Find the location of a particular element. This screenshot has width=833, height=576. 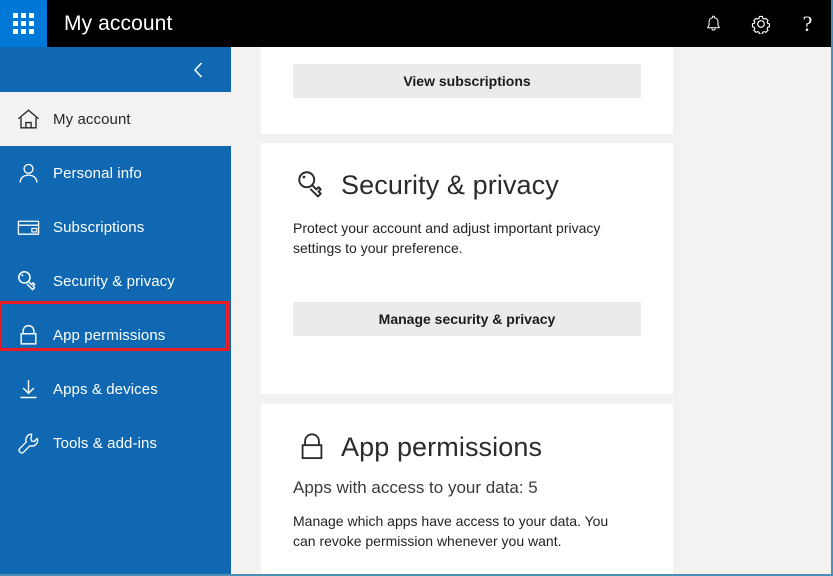

notifications-button is located at coordinates (713, 23).